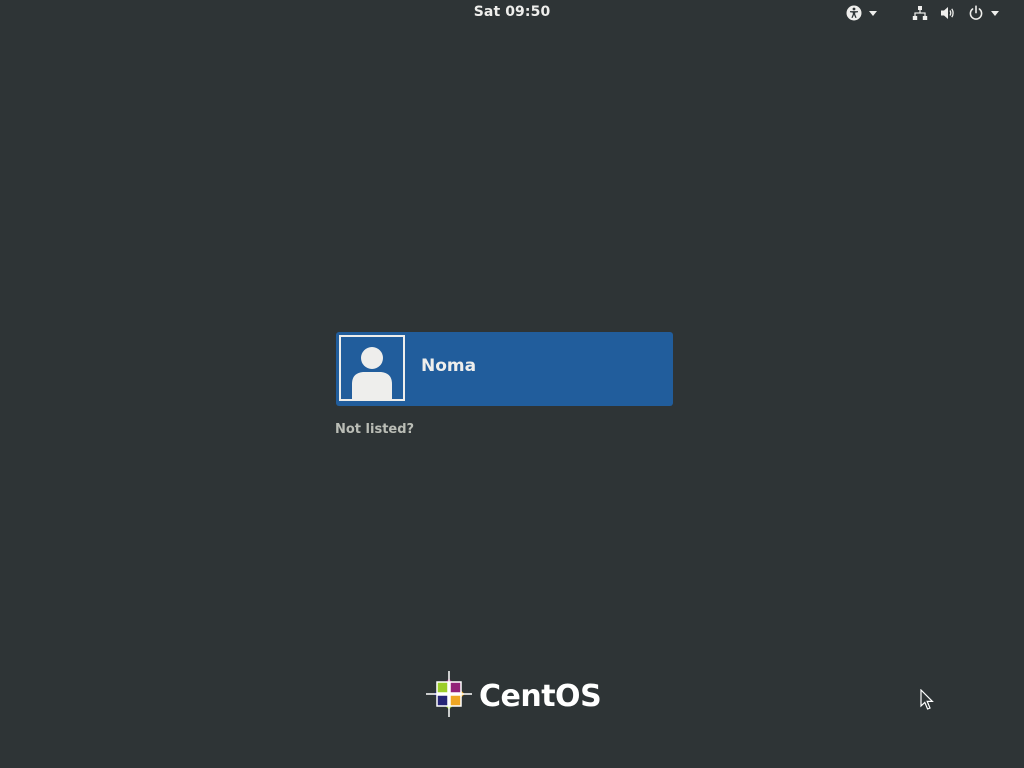  What do you see at coordinates (540, 696) in the screenshot?
I see `logo-text: CentOS` at bounding box center [540, 696].